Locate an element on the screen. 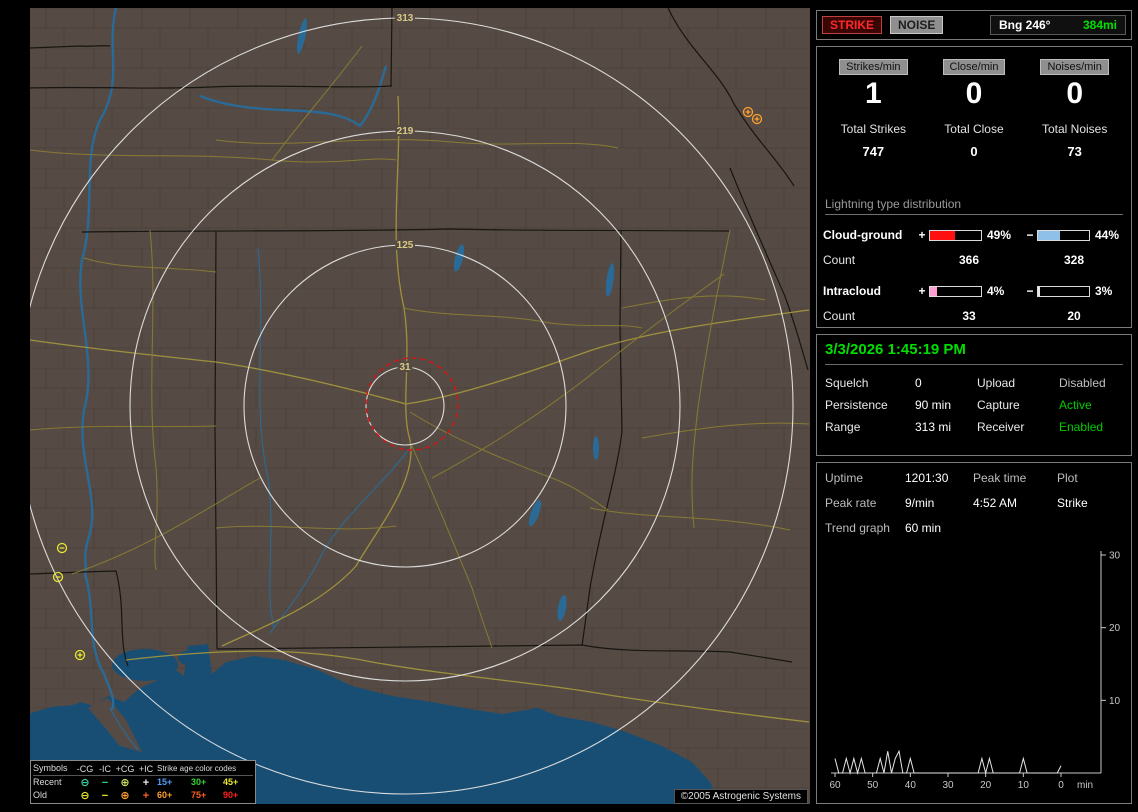 This screenshot has height=812, width=1138. count-label: Count is located at coordinates (839, 260).